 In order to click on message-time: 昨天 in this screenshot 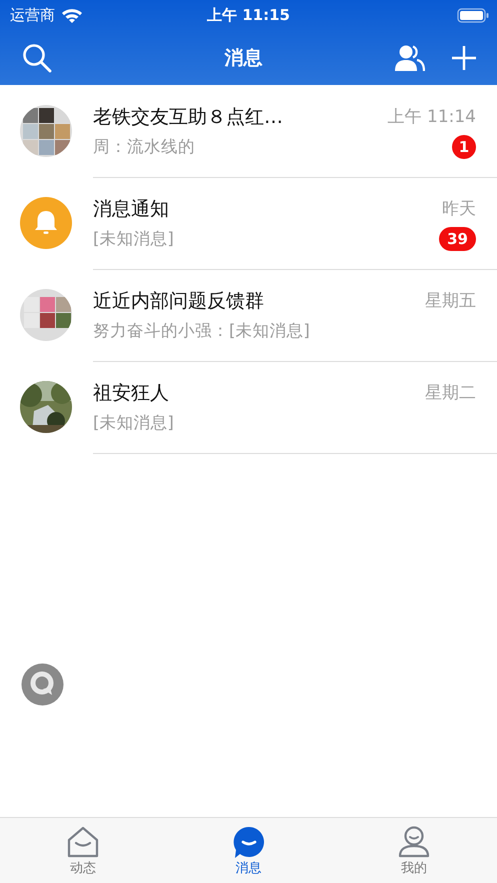, I will do `click(459, 209)`.